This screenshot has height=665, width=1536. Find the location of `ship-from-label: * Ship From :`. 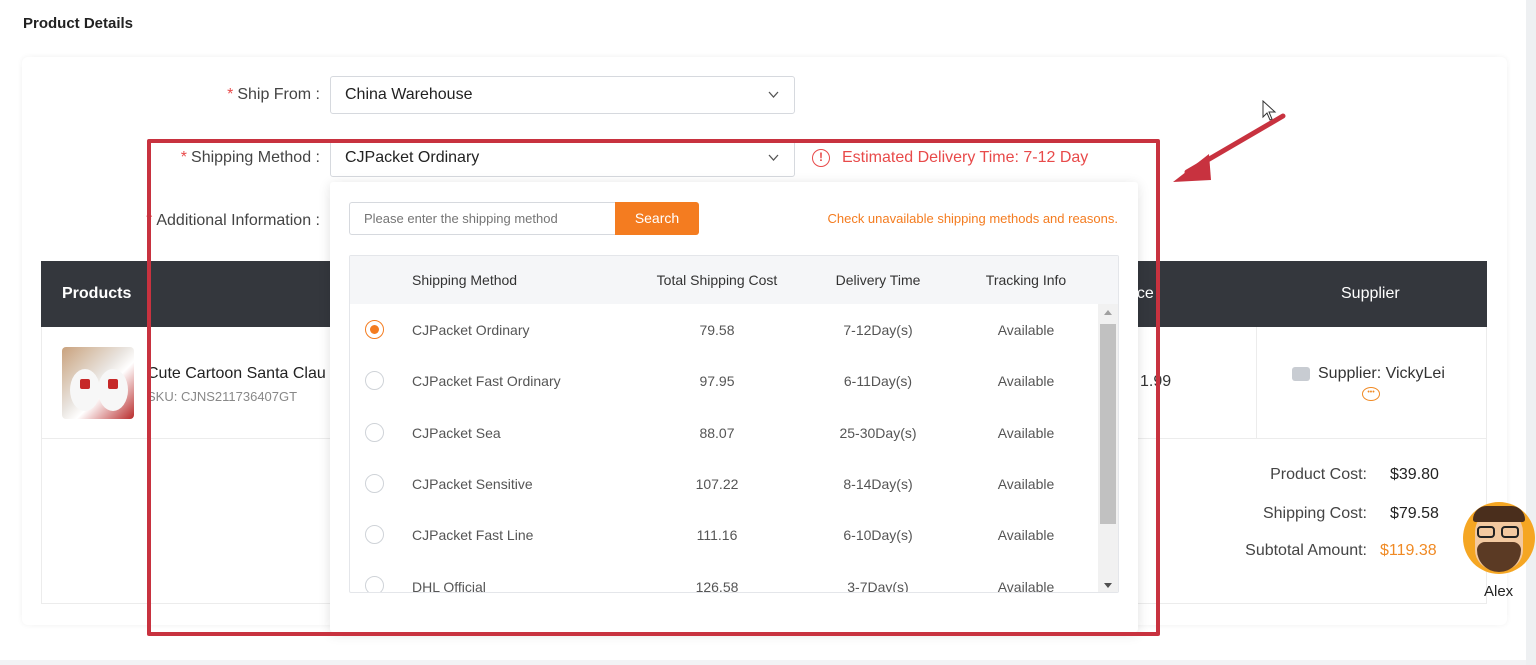

ship-from-label: * Ship From : is located at coordinates (235, 95).